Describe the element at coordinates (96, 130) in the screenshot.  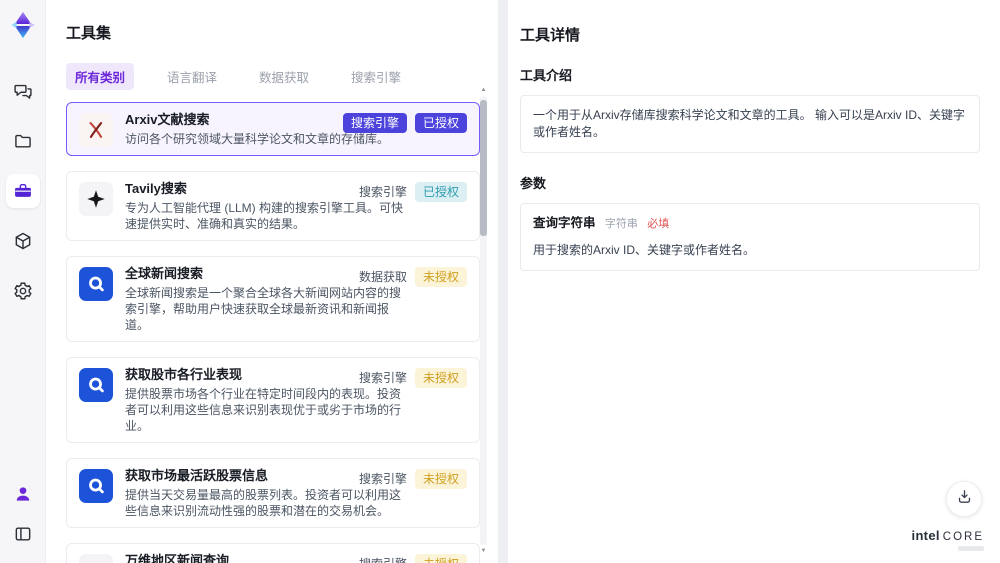
I see `arxiv-icon` at that location.